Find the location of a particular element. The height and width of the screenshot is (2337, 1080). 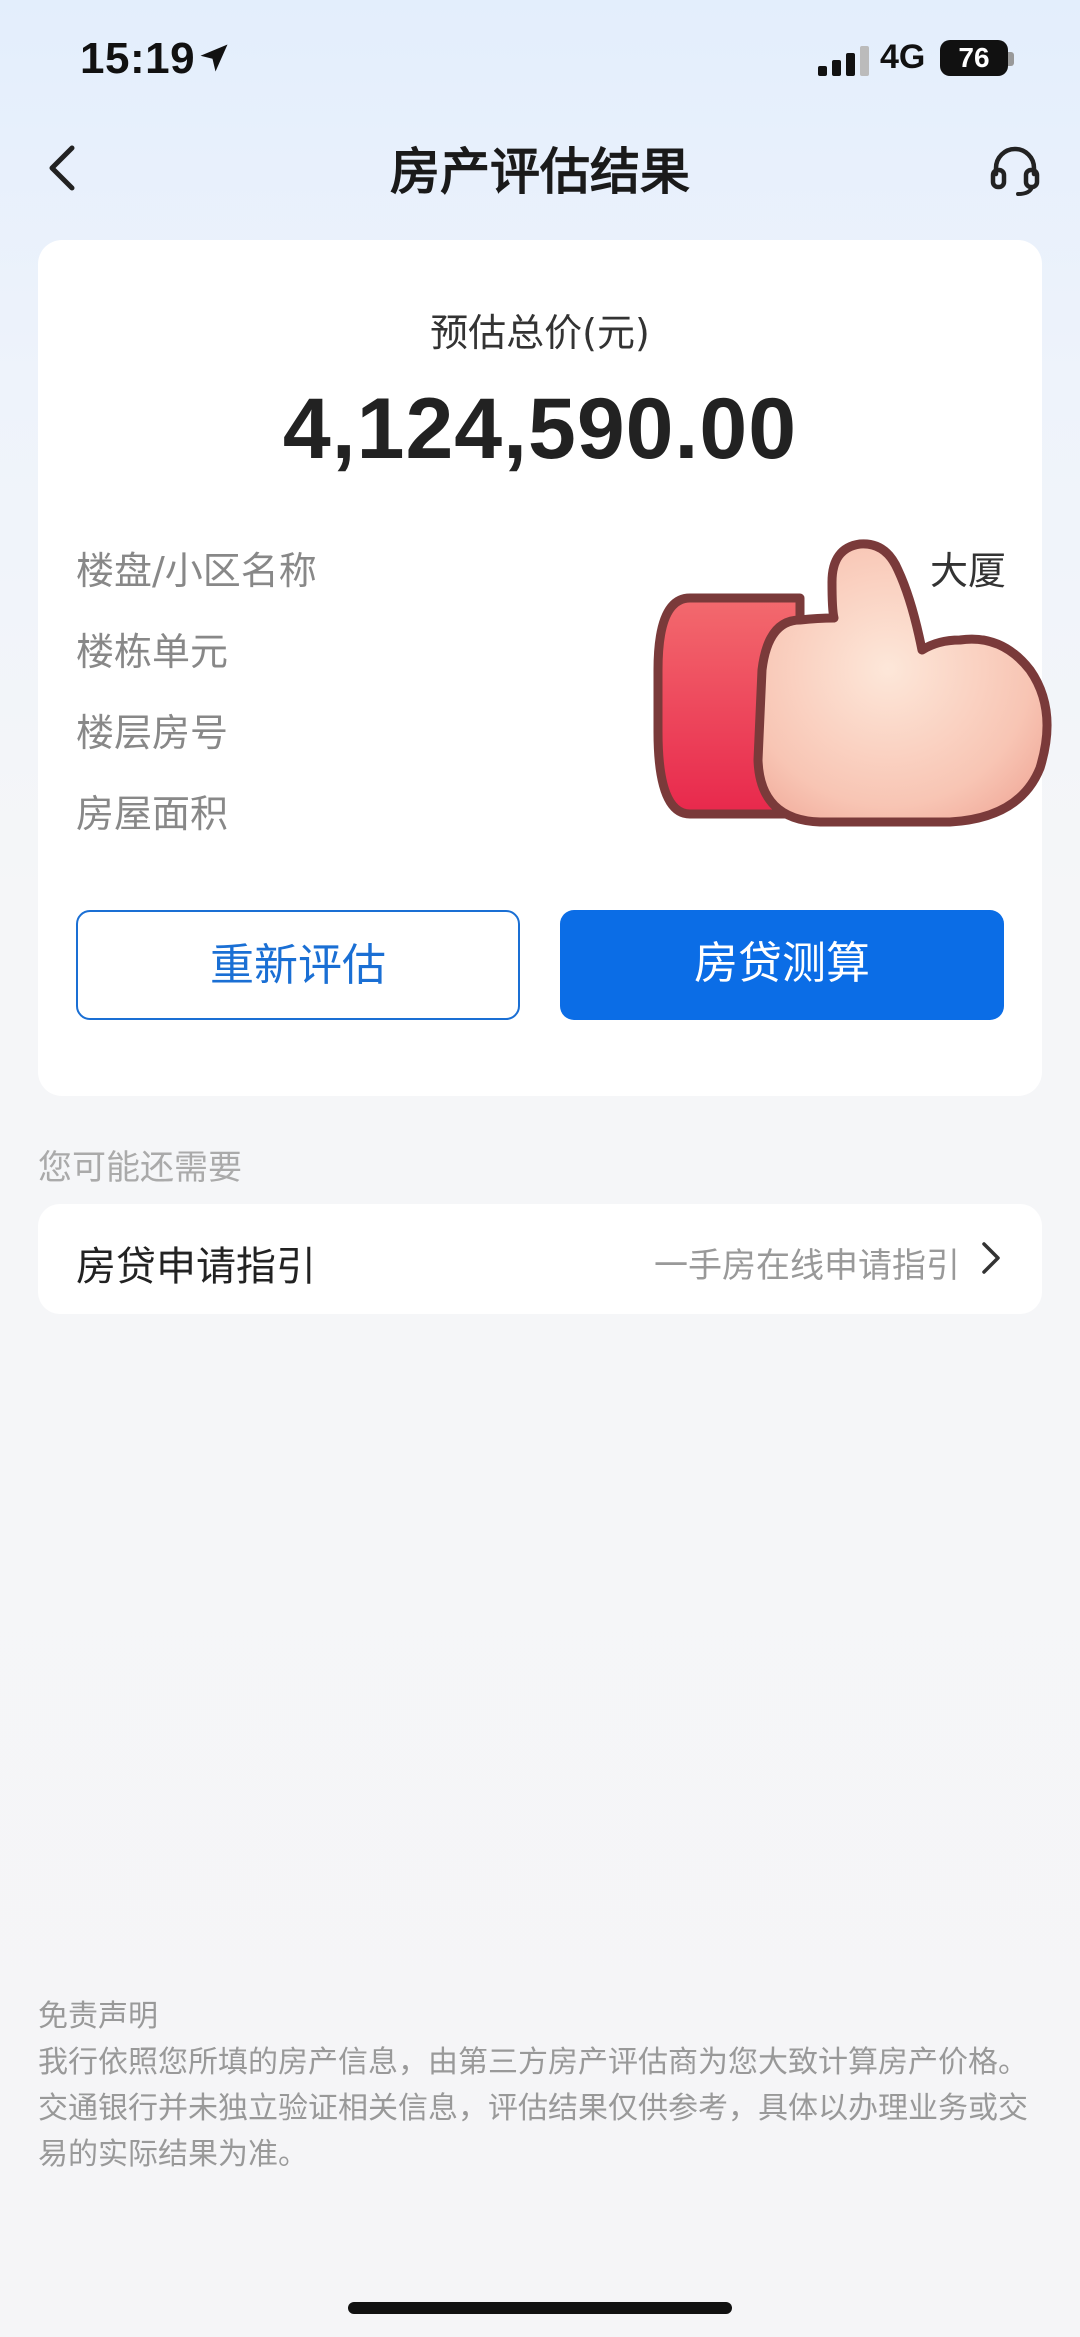

navigation-bar: 房产评估结果 is located at coordinates (540, 168).